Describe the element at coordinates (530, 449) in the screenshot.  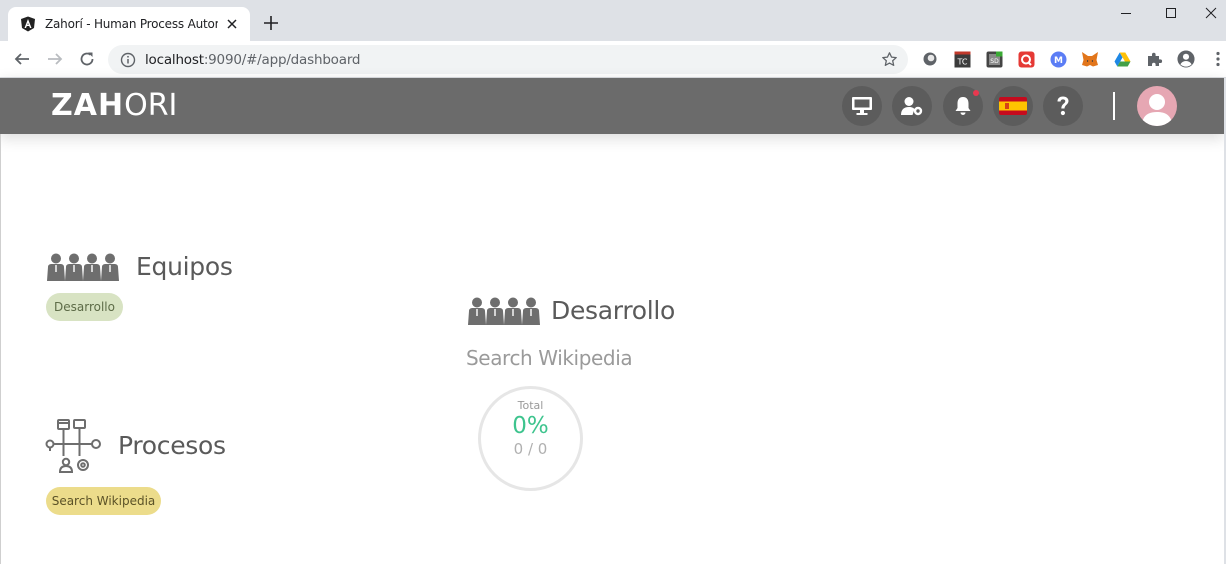
I see `gauge-count: 0 / 0` at that location.